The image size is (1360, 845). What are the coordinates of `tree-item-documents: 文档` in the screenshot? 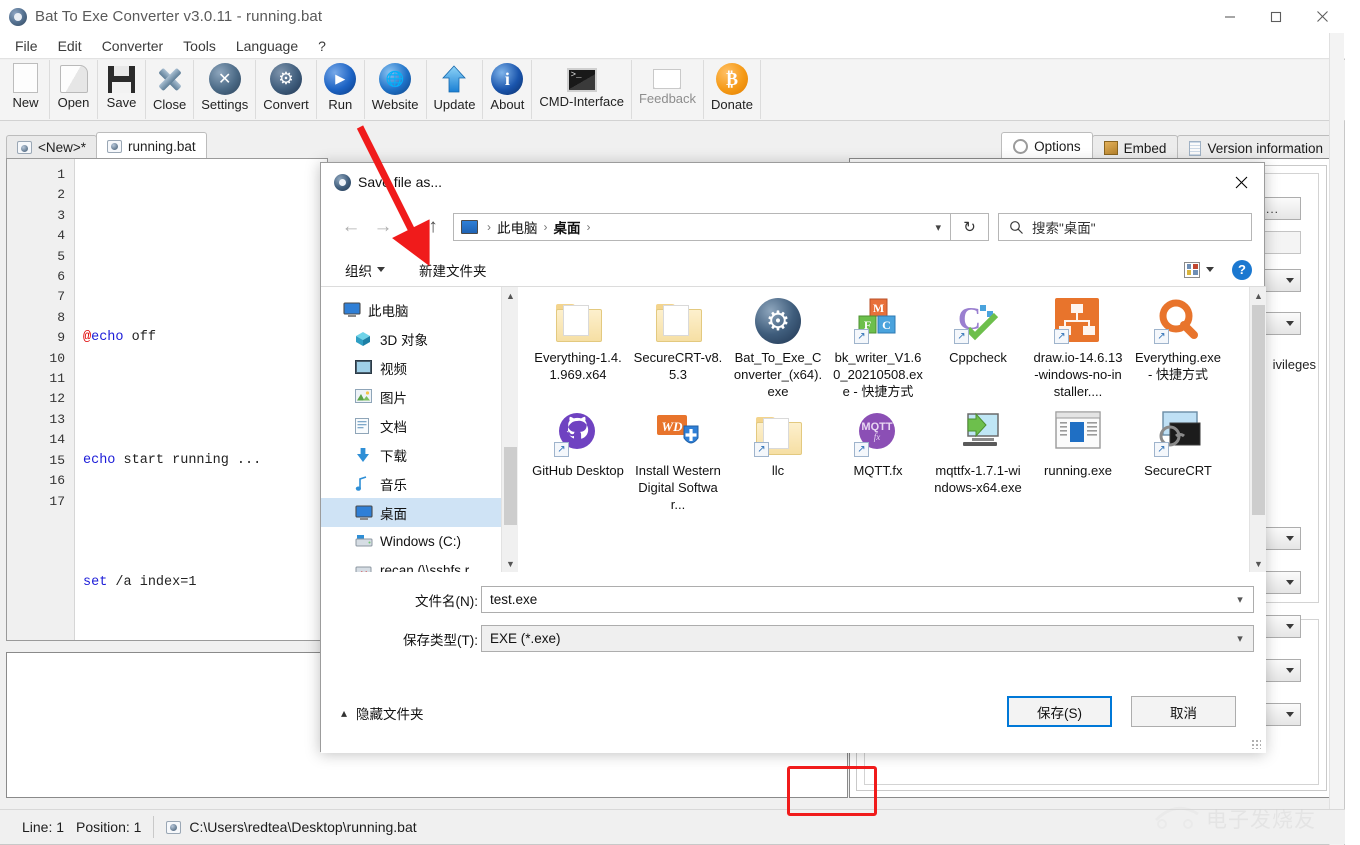 It's located at (411, 425).